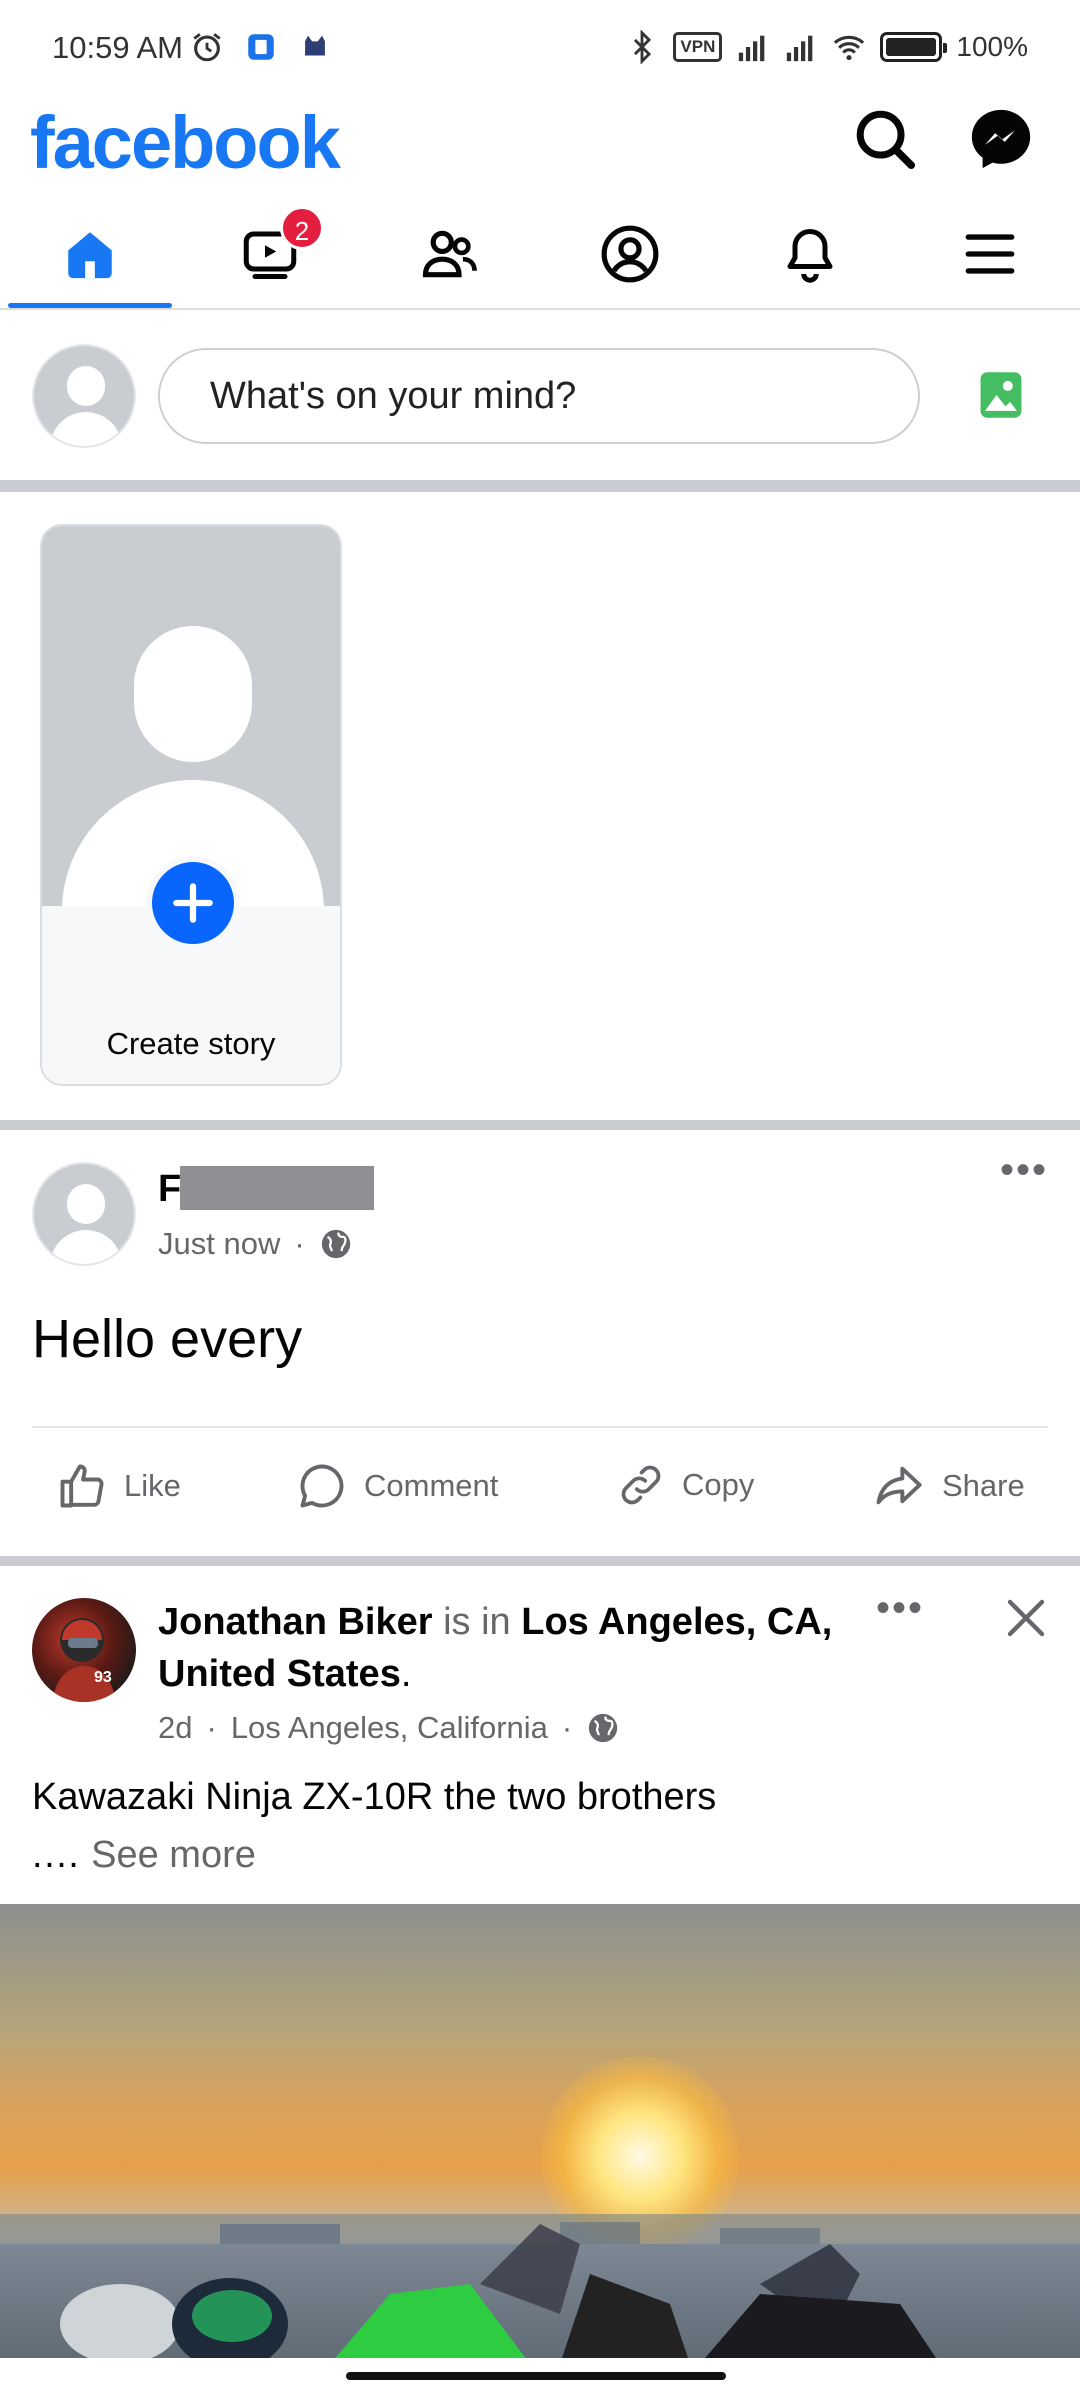 This screenshot has height=2400, width=1080. I want to click on nav-tabs: 2, so click(540, 255).